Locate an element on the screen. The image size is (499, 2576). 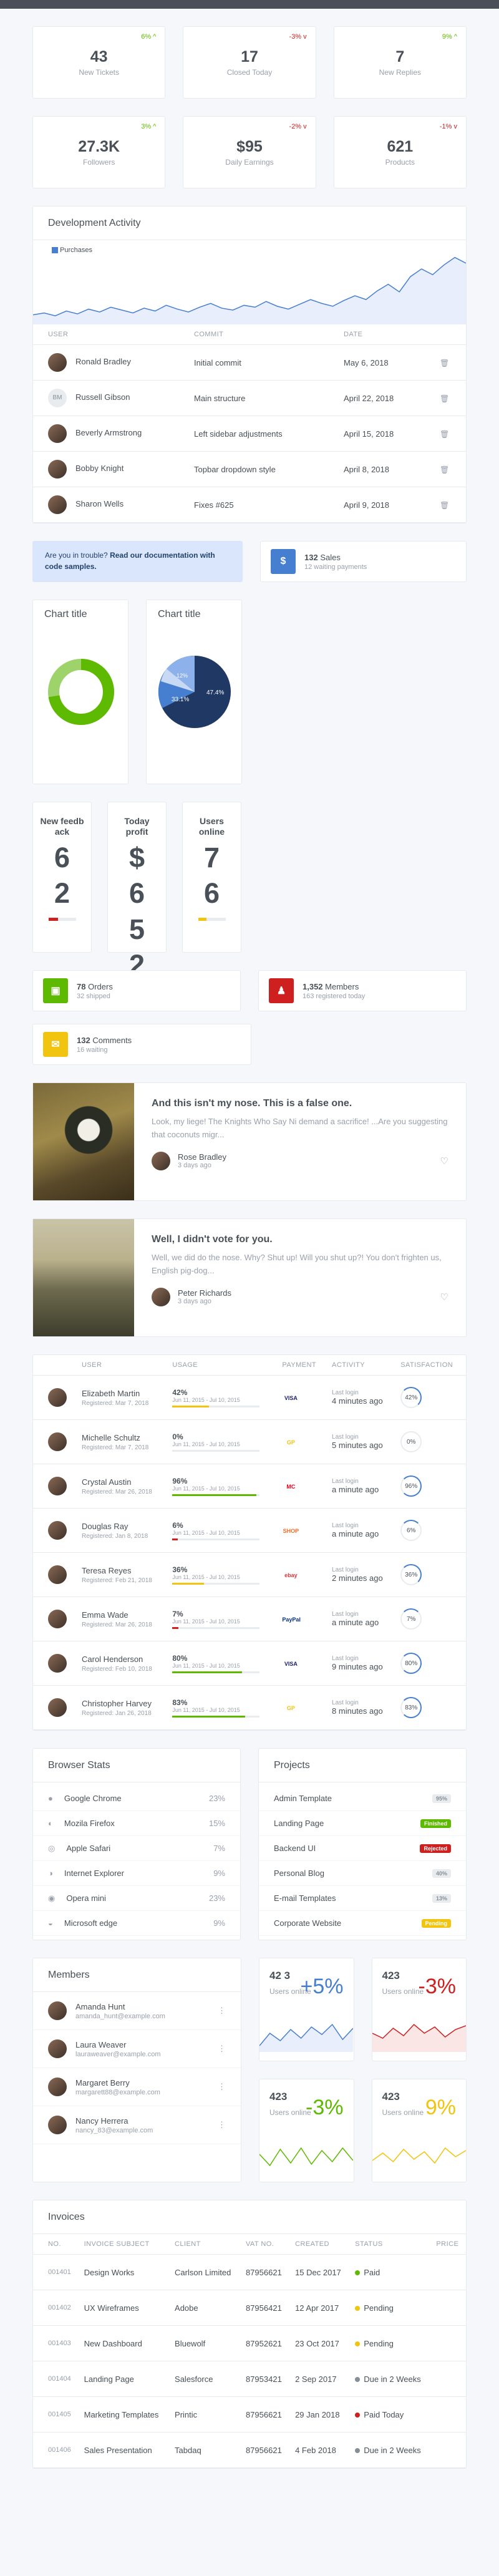
pie-label-3: 12% is located at coordinates (182, 676).